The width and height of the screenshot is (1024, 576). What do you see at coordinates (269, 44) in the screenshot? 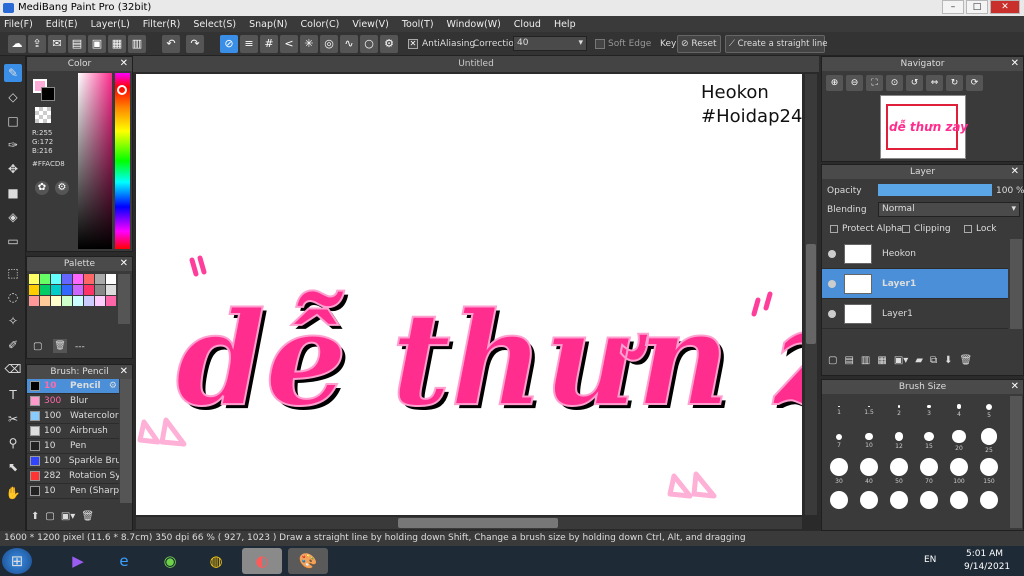
I see `grid-snap-icon: #` at bounding box center [269, 44].